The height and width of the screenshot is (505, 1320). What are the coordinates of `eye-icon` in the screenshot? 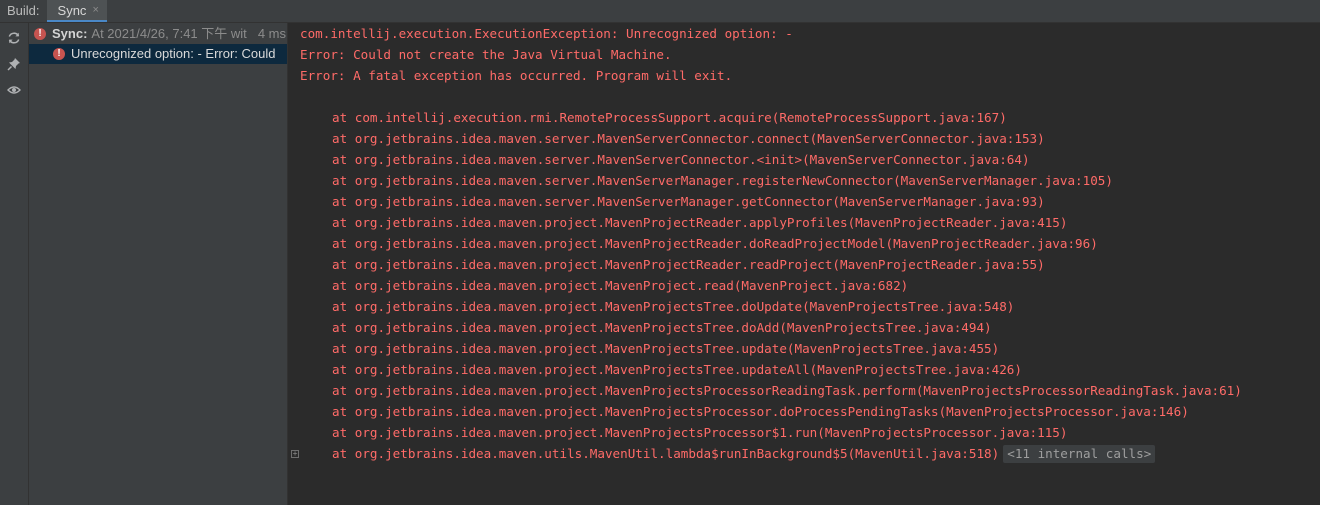 It's located at (14, 90).